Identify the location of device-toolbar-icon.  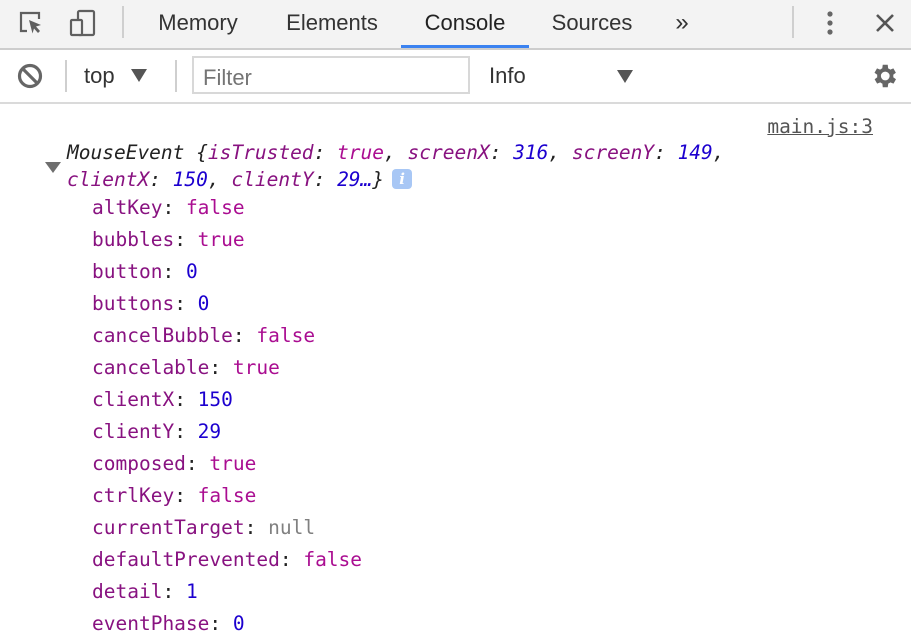
(83, 23).